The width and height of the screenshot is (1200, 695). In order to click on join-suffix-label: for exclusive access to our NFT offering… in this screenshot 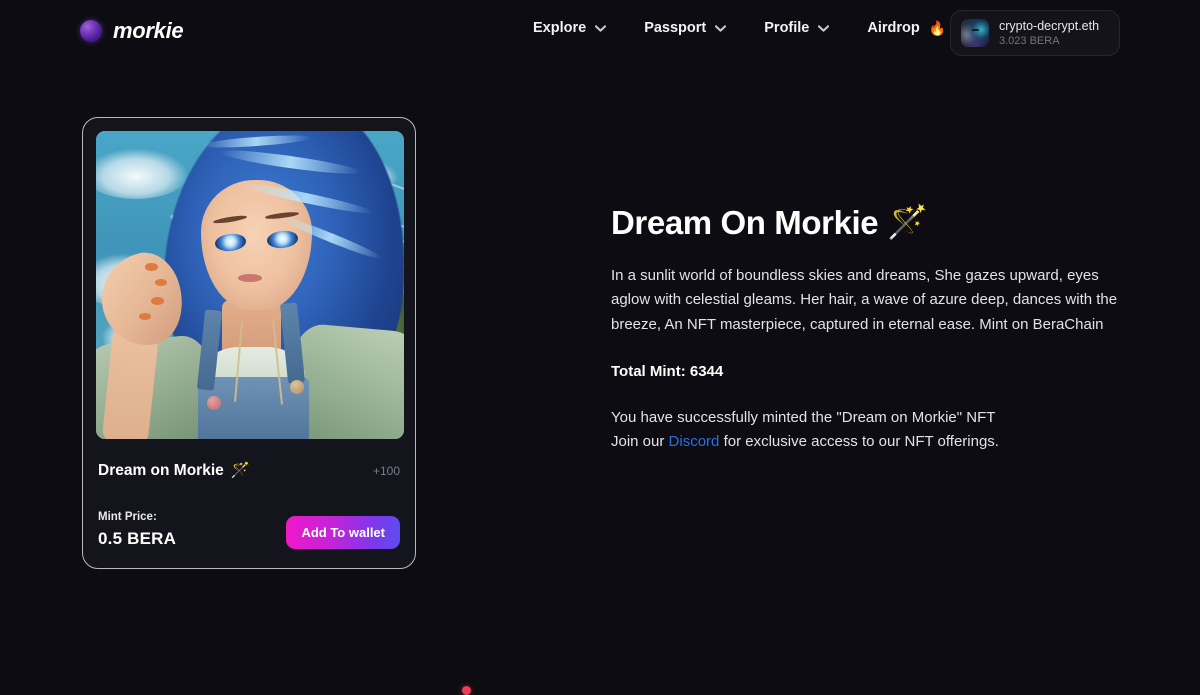, I will do `click(859, 441)`.